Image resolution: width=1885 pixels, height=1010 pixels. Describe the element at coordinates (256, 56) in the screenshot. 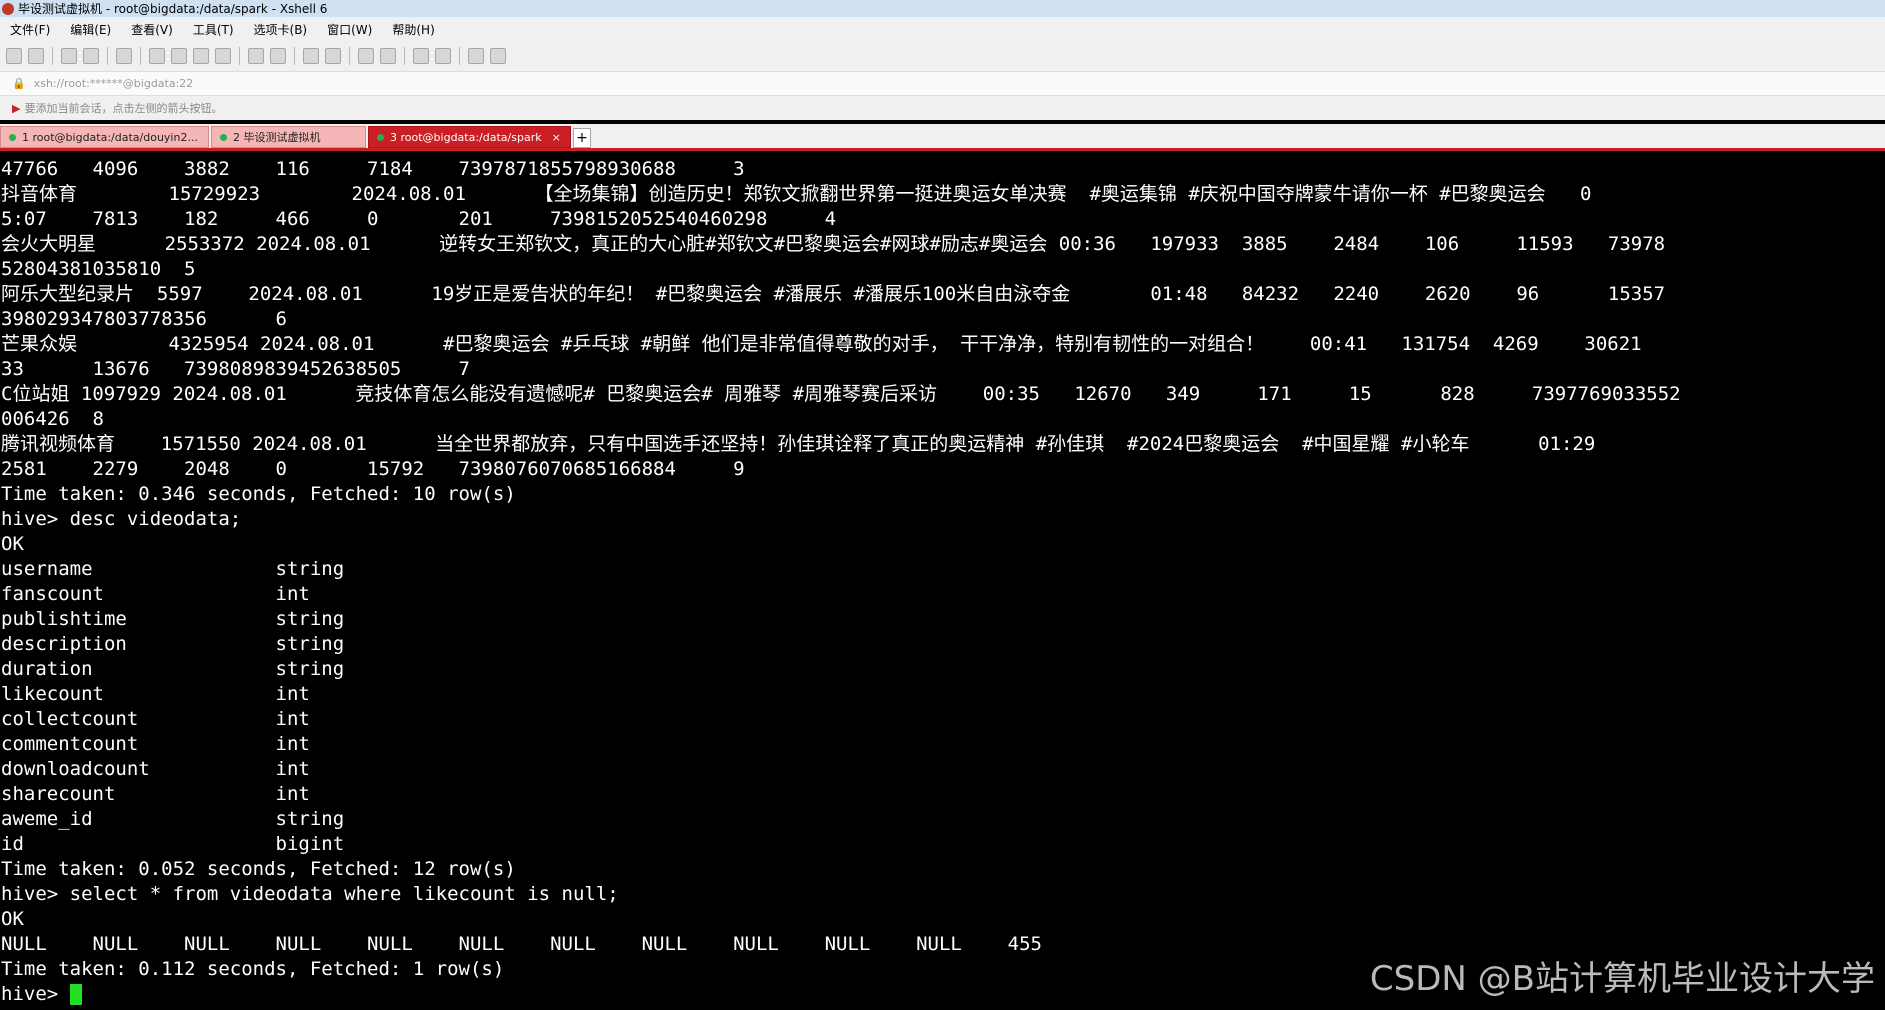

I see `script-icon` at that location.